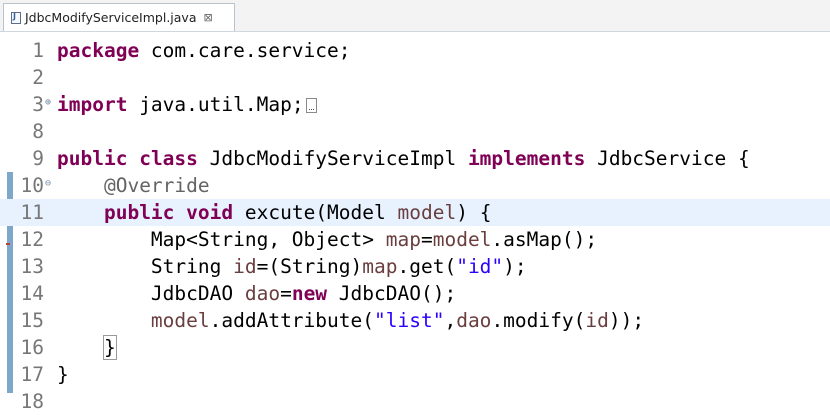 This screenshot has width=830, height=415. Describe the element at coordinates (327, 239) in the screenshot. I see `code-text: Map<String, Object> map=model.asMap();` at that location.